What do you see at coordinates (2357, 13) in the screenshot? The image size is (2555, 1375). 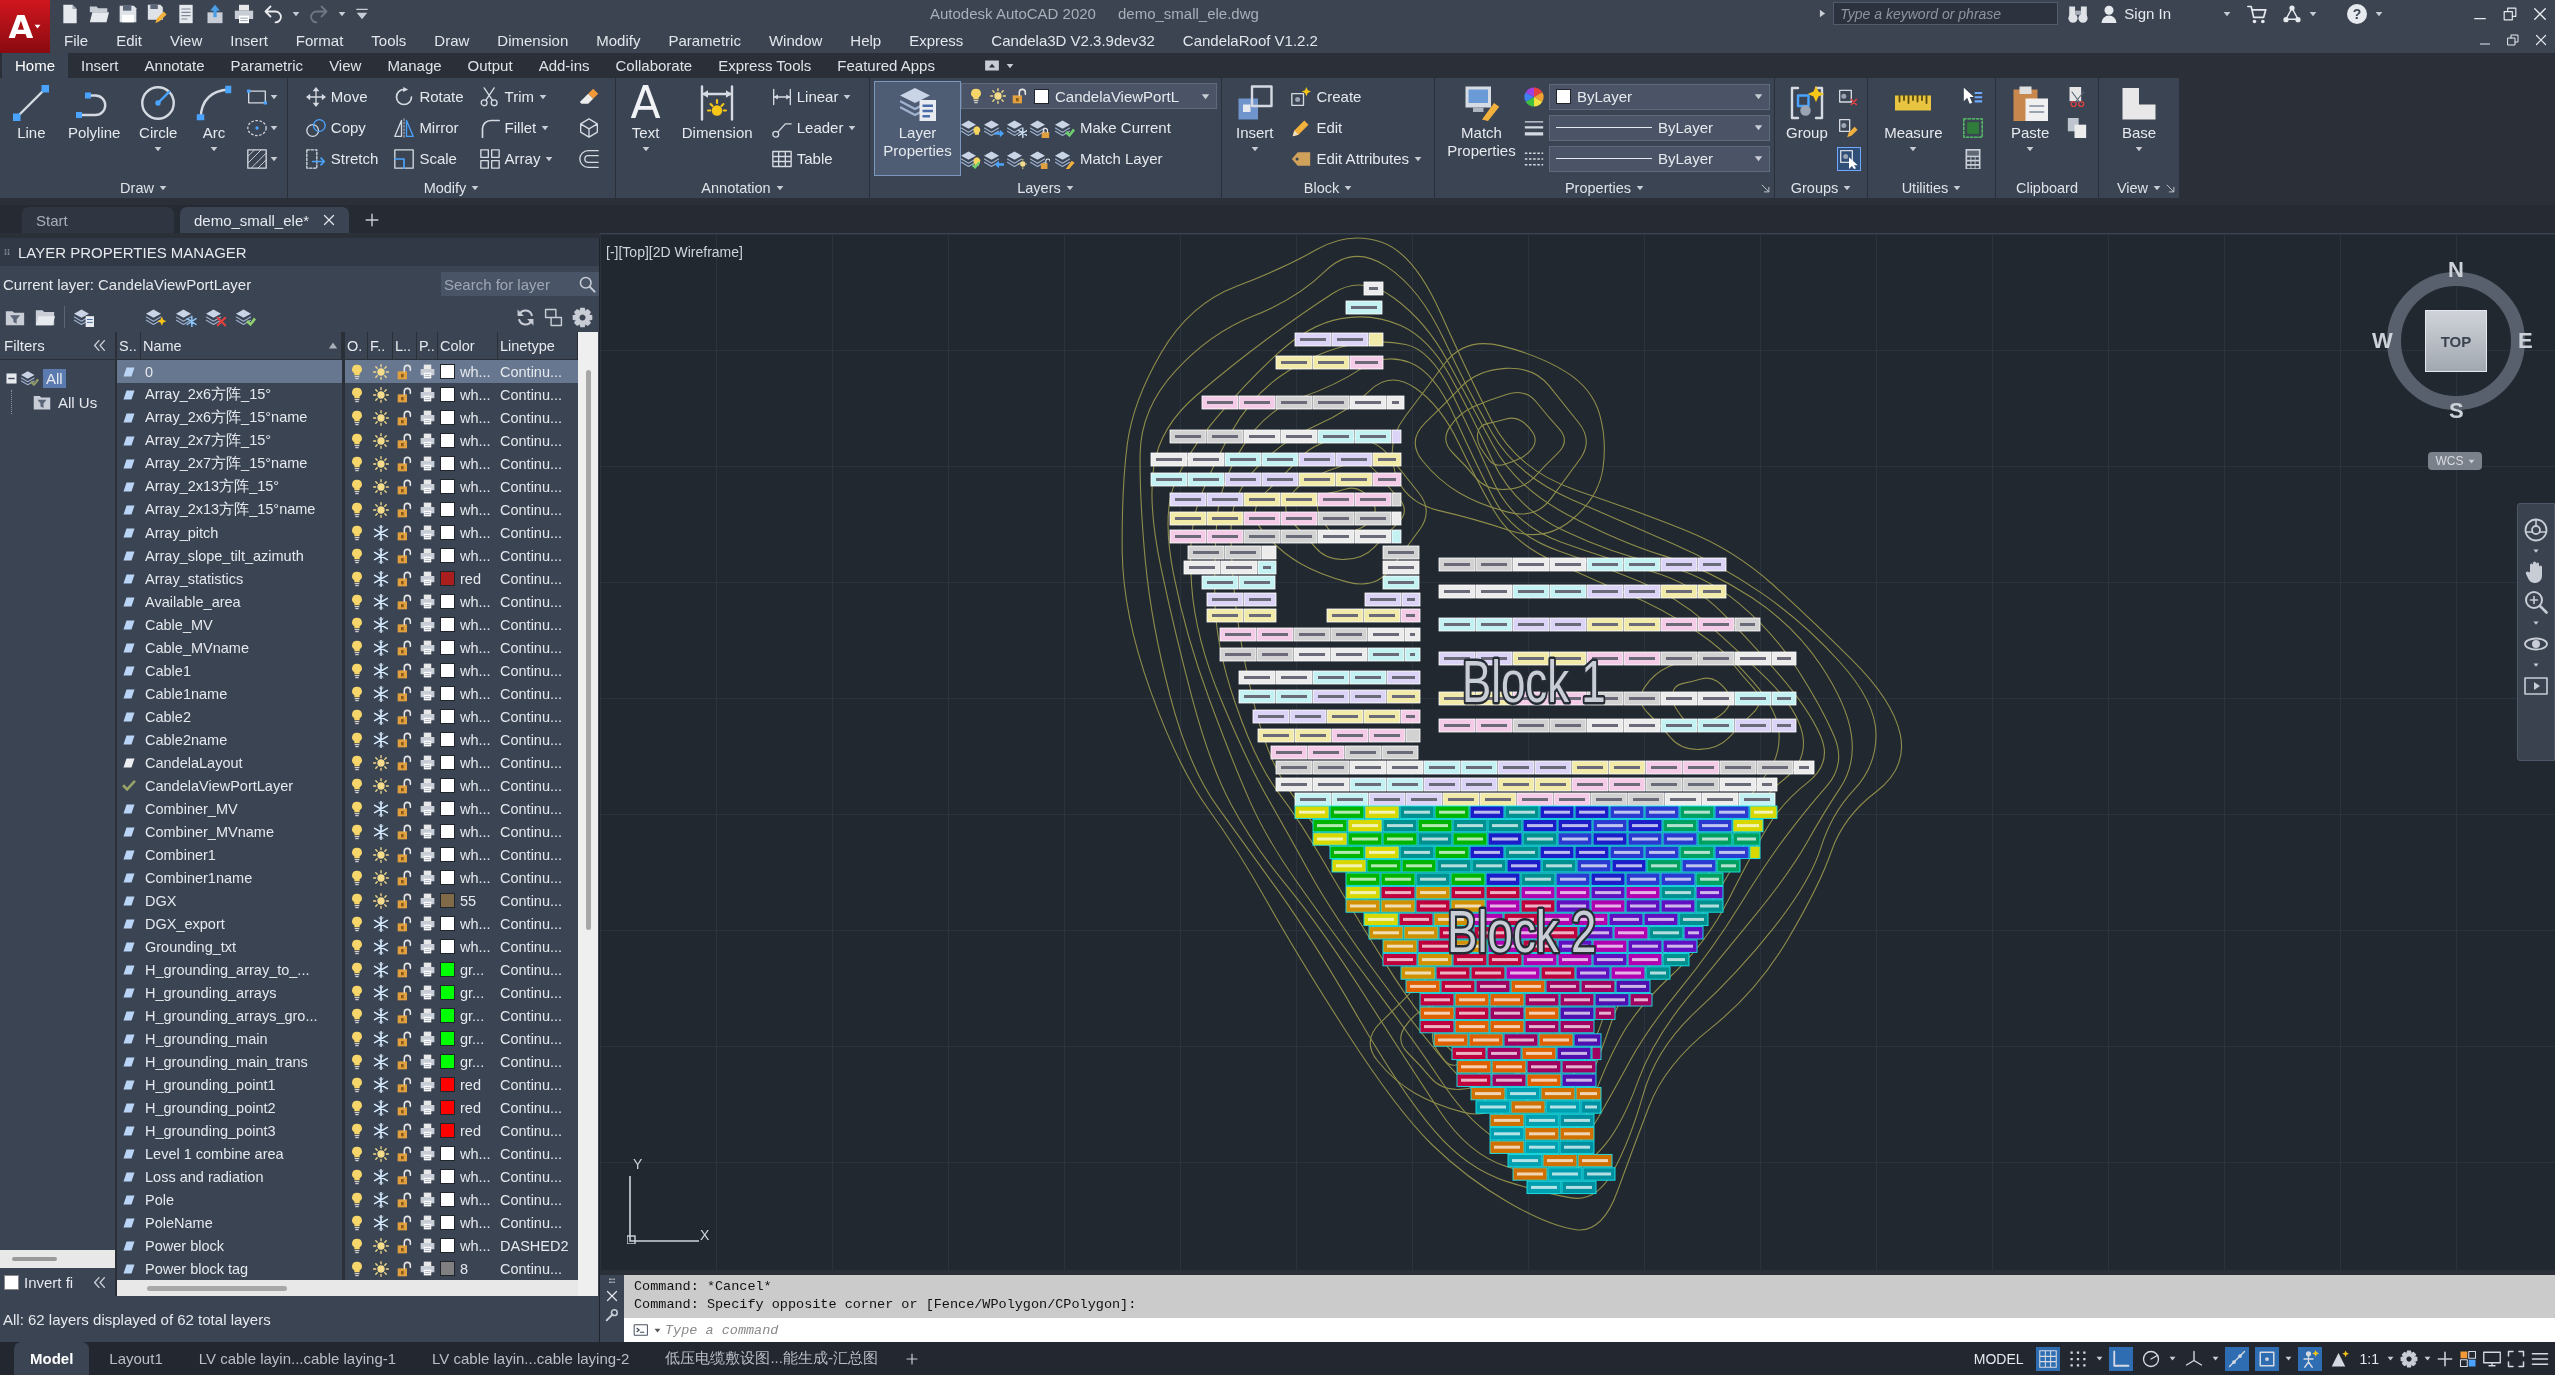 I see `help-button: ?` at bounding box center [2357, 13].